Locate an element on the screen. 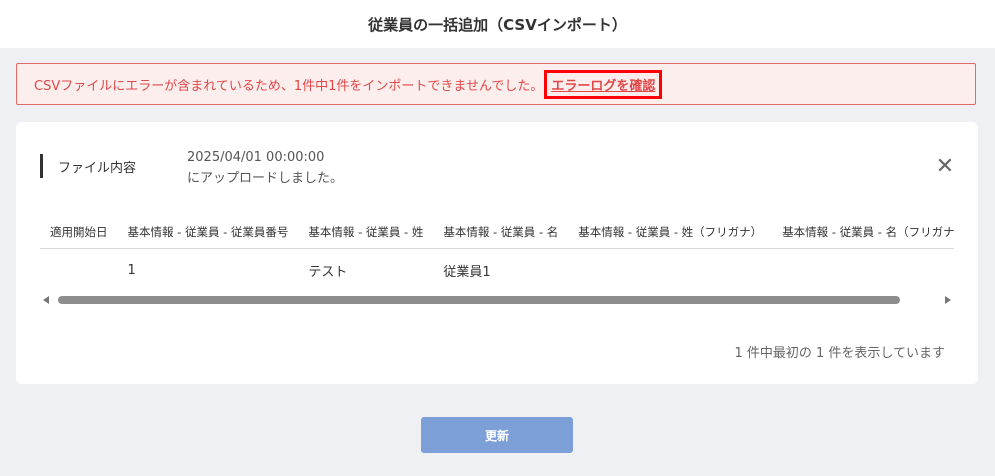  table-cell: 1 is located at coordinates (131, 270).